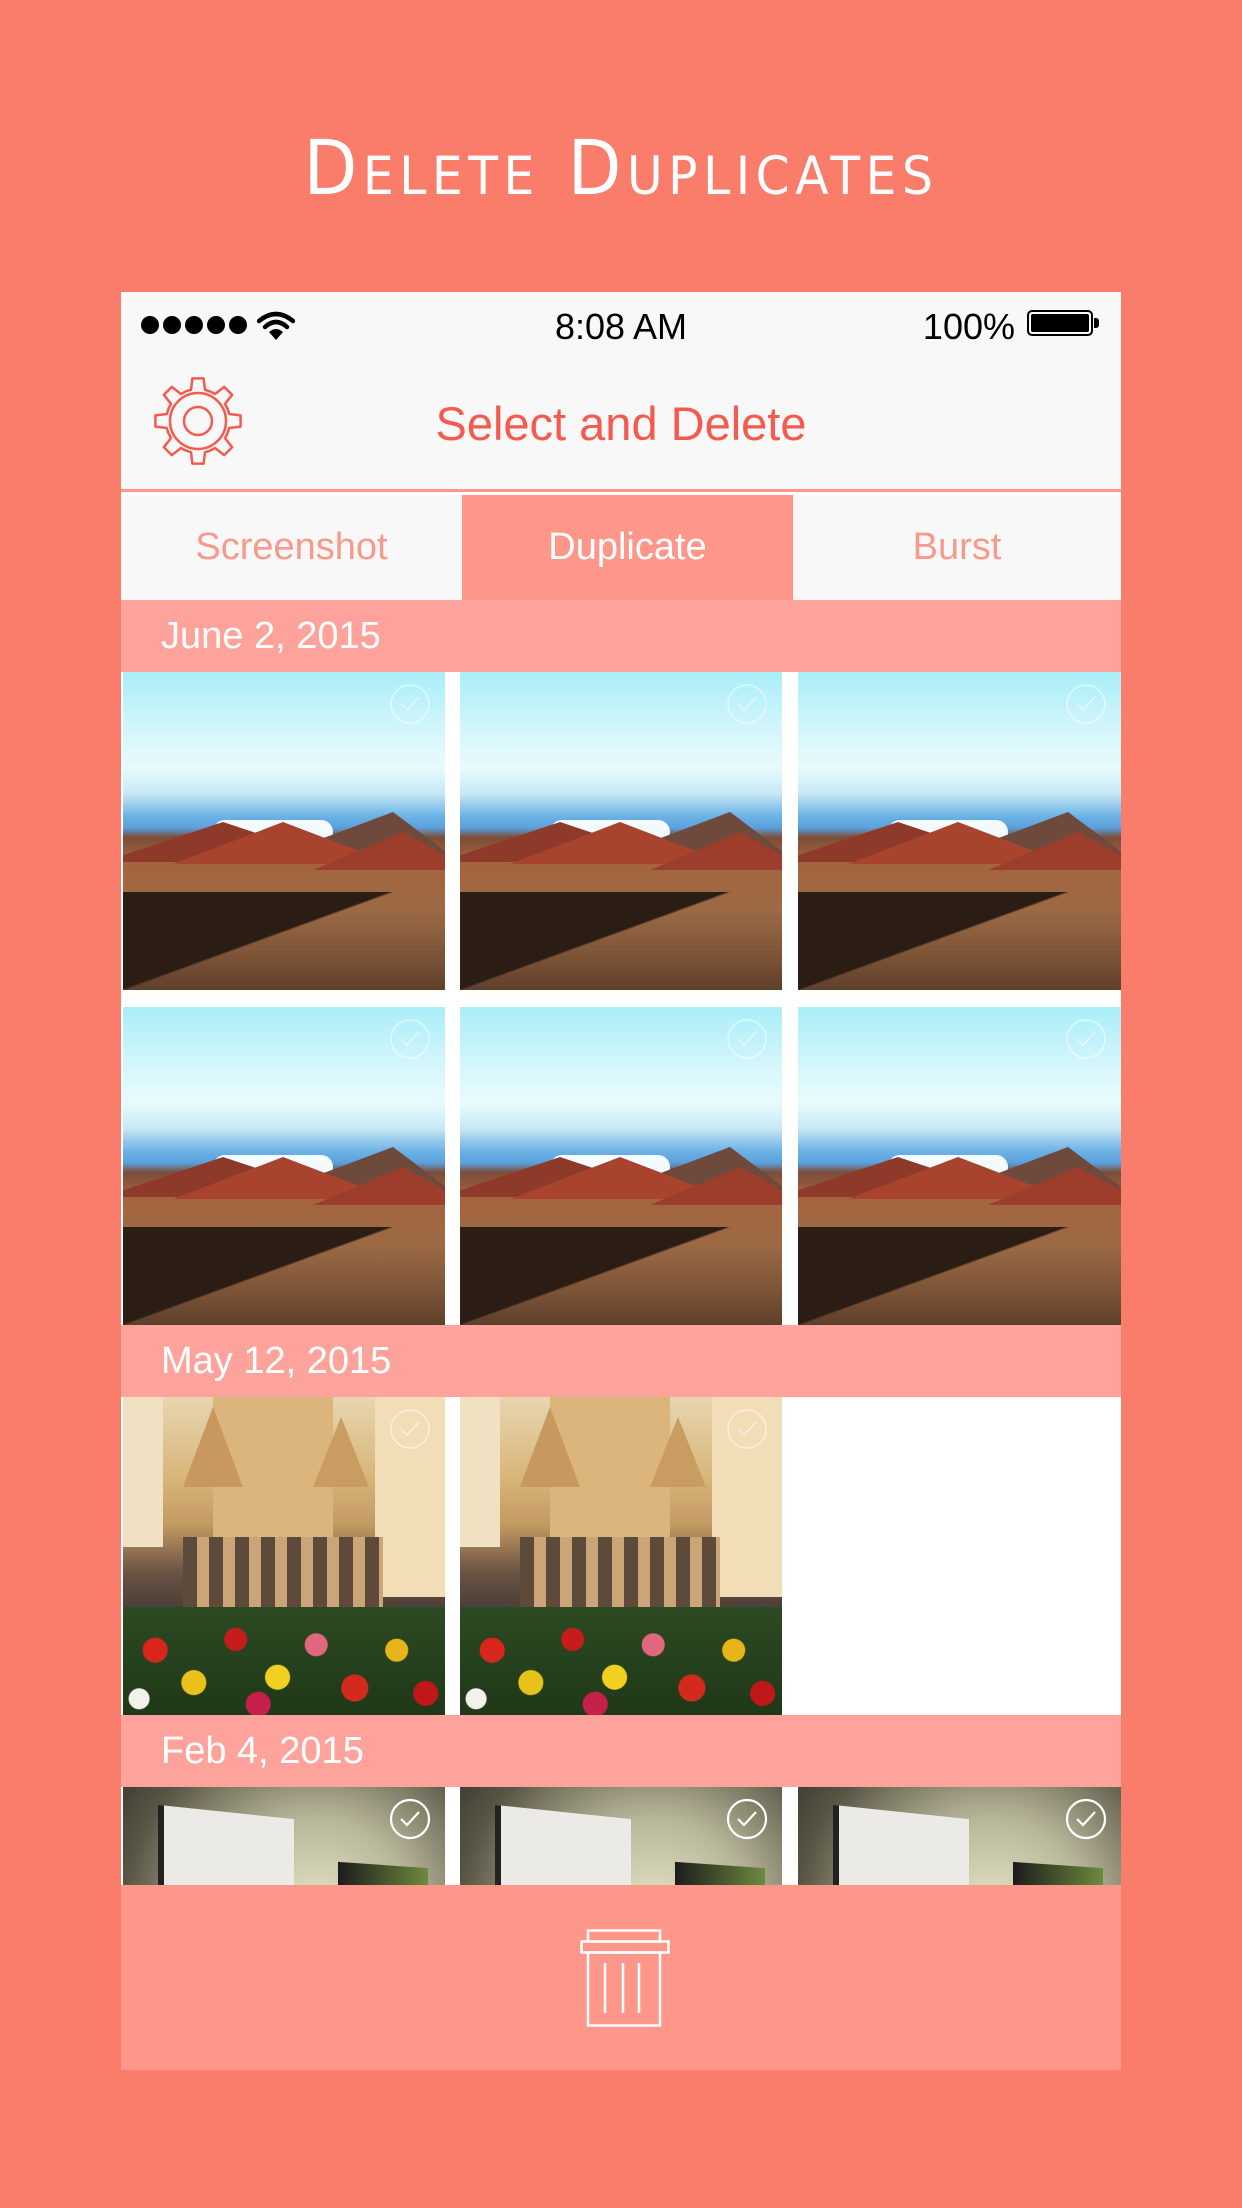 The image size is (1242, 2208). I want to click on battery-full-icon, so click(1060, 323).